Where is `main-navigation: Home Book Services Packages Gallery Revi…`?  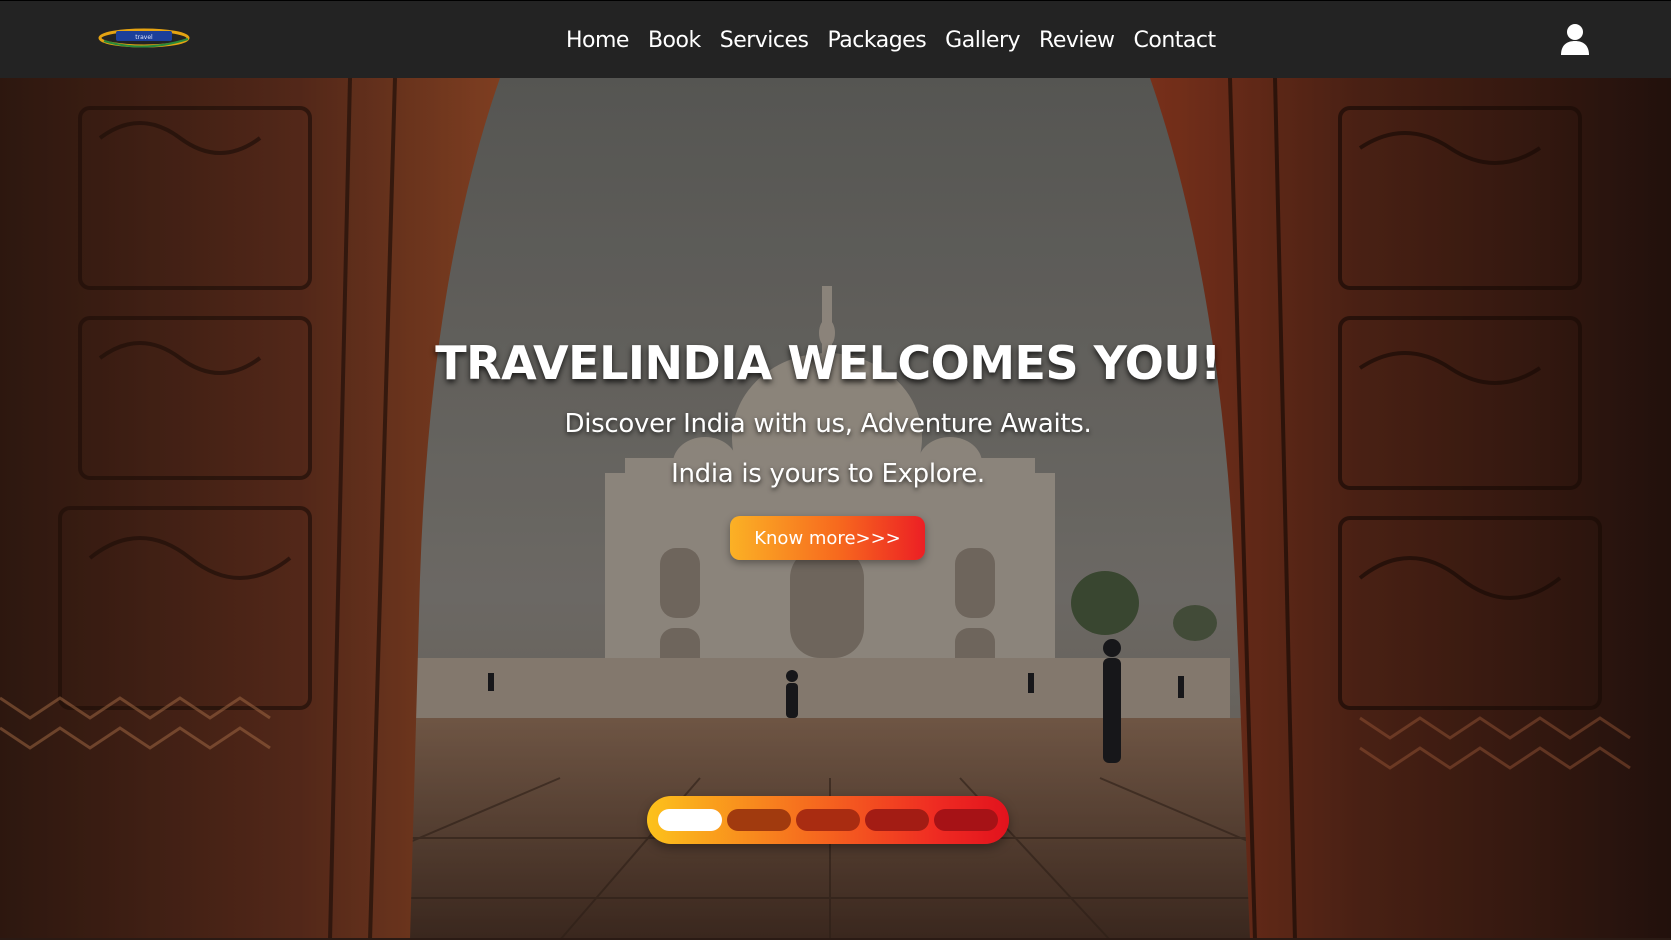 main-navigation: Home Book Services Packages Gallery Revi… is located at coordinates (900, 40).